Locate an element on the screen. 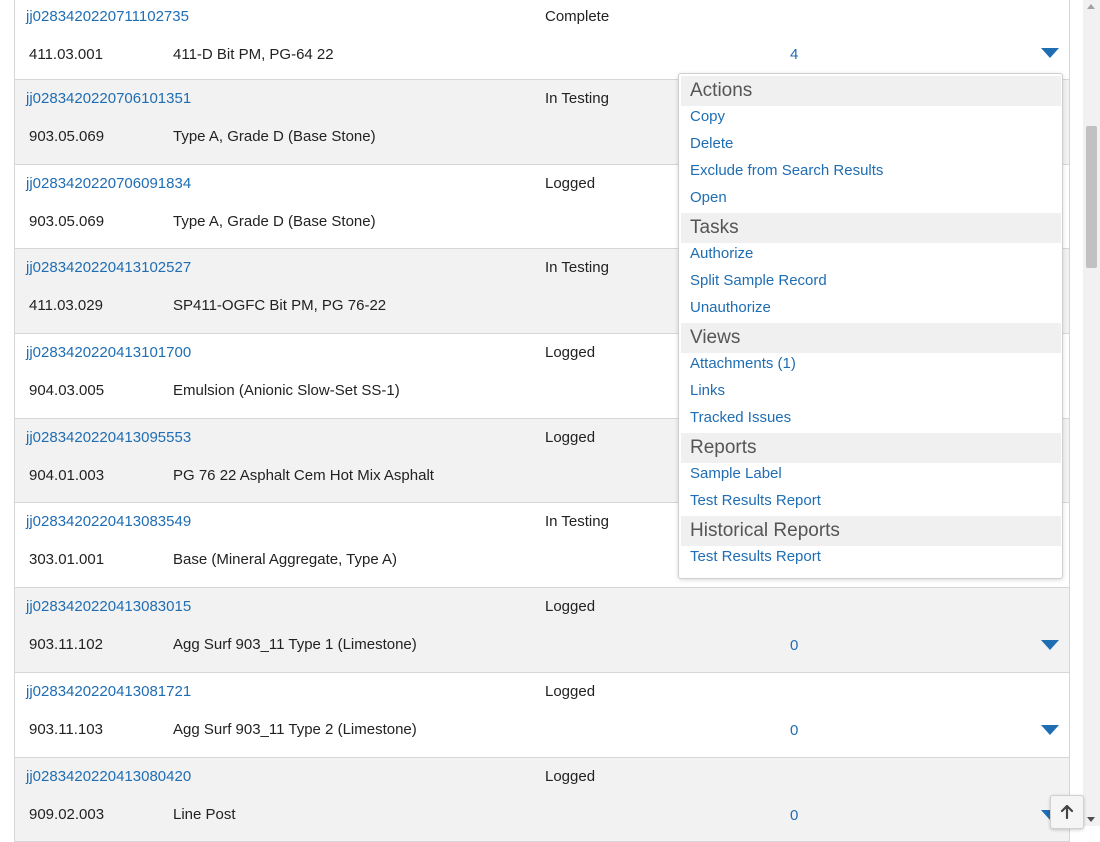 Image resolution: width=1100 pixels, height=842 pixels. material-code: 904.01.003 is located at coordinates (66, 475).